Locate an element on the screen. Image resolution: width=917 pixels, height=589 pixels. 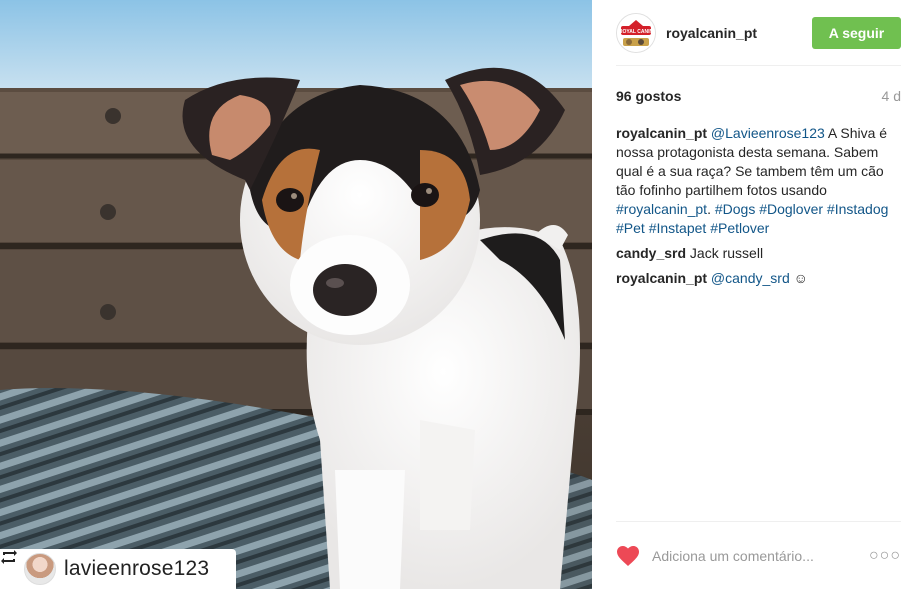
royal-canin-logo-icon: ROYAL CANIN is located at coordinates (636, 32).